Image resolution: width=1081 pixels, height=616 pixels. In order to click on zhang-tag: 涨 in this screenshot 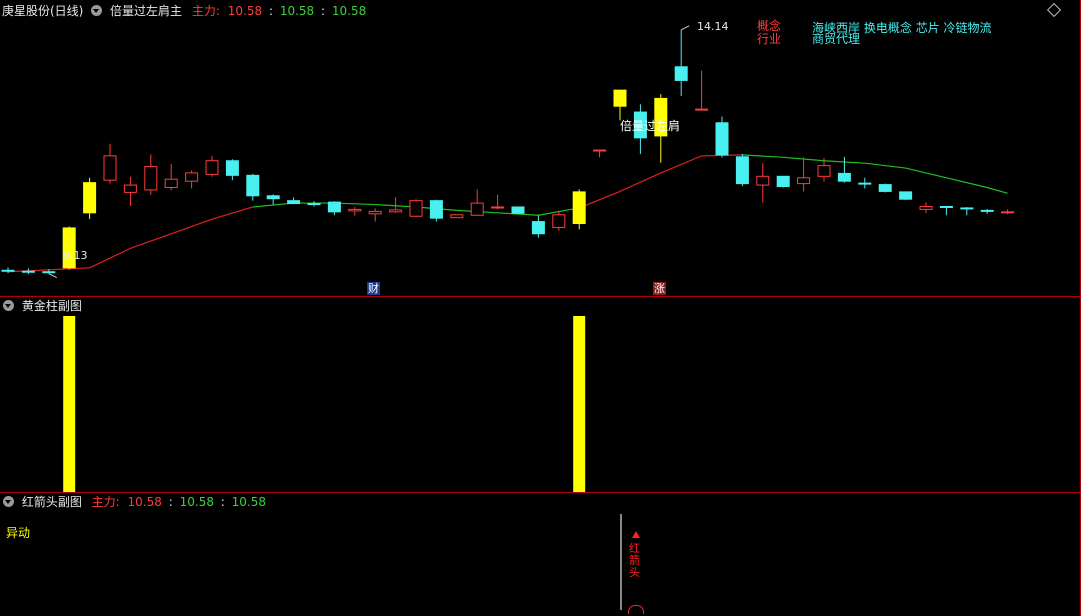, I will do `click(659, 288)`.